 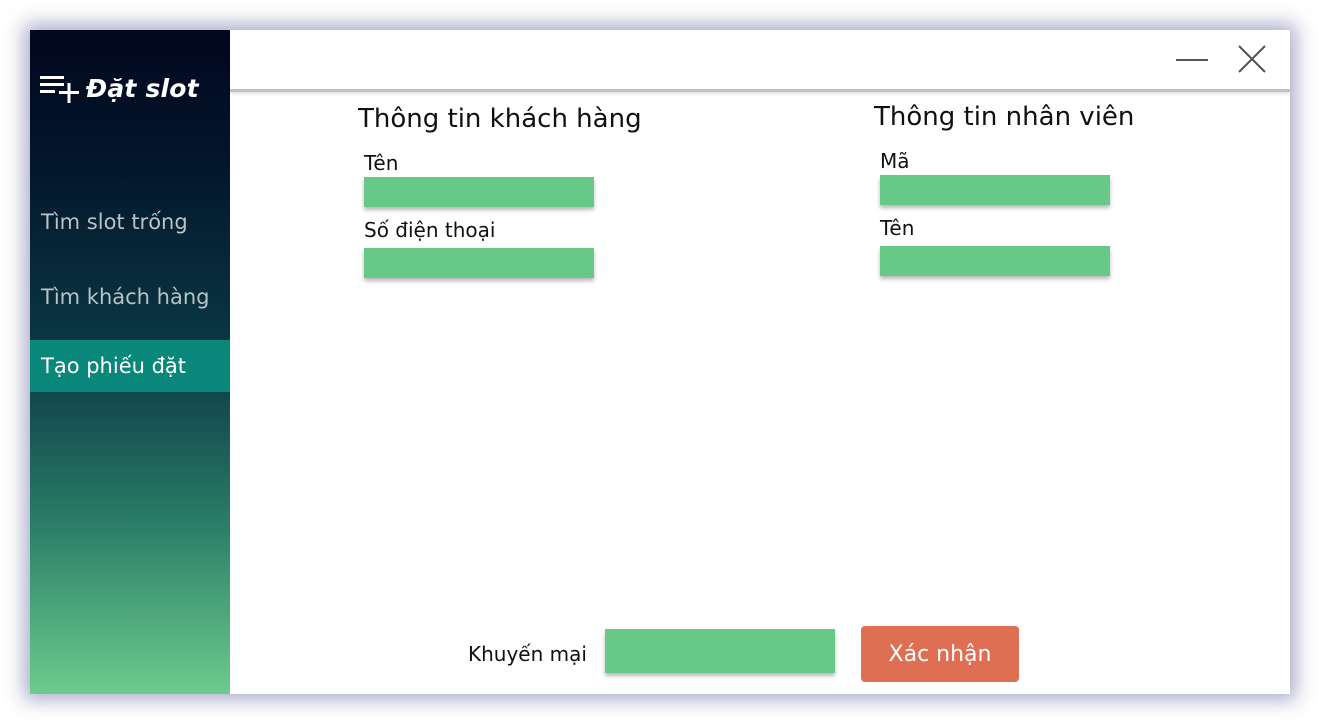 I want to click on customer-info-title: Thông tin khách hàng, so click(x=500, y=119).